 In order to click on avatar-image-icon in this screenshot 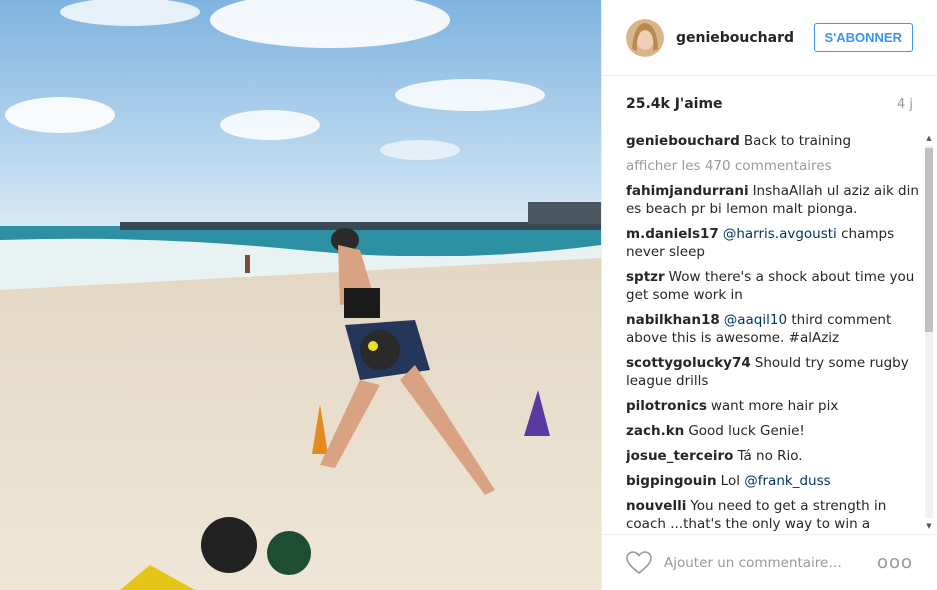, I will do `click(645, 37)`.